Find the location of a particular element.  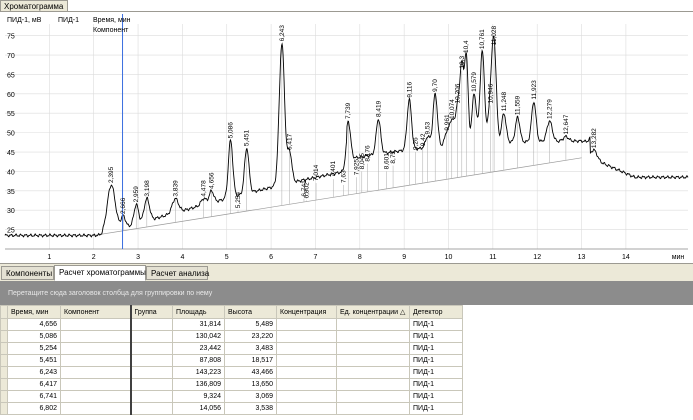

cell-height: 43,466 is located at coordinates (250, 372).